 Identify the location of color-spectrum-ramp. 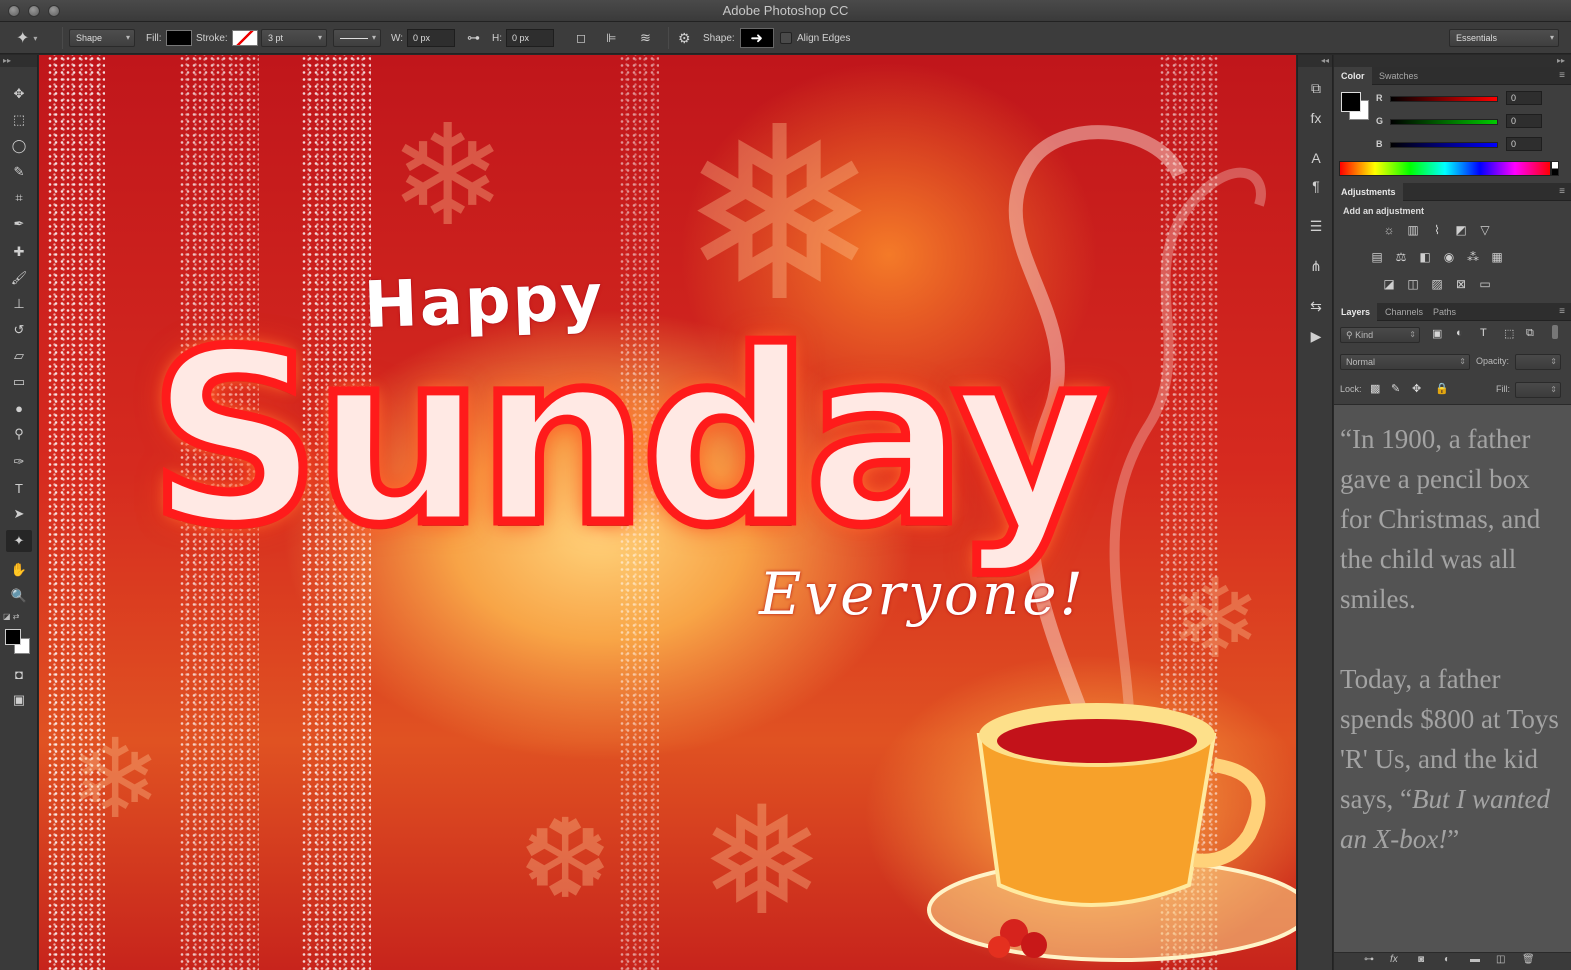
(1445, 168).